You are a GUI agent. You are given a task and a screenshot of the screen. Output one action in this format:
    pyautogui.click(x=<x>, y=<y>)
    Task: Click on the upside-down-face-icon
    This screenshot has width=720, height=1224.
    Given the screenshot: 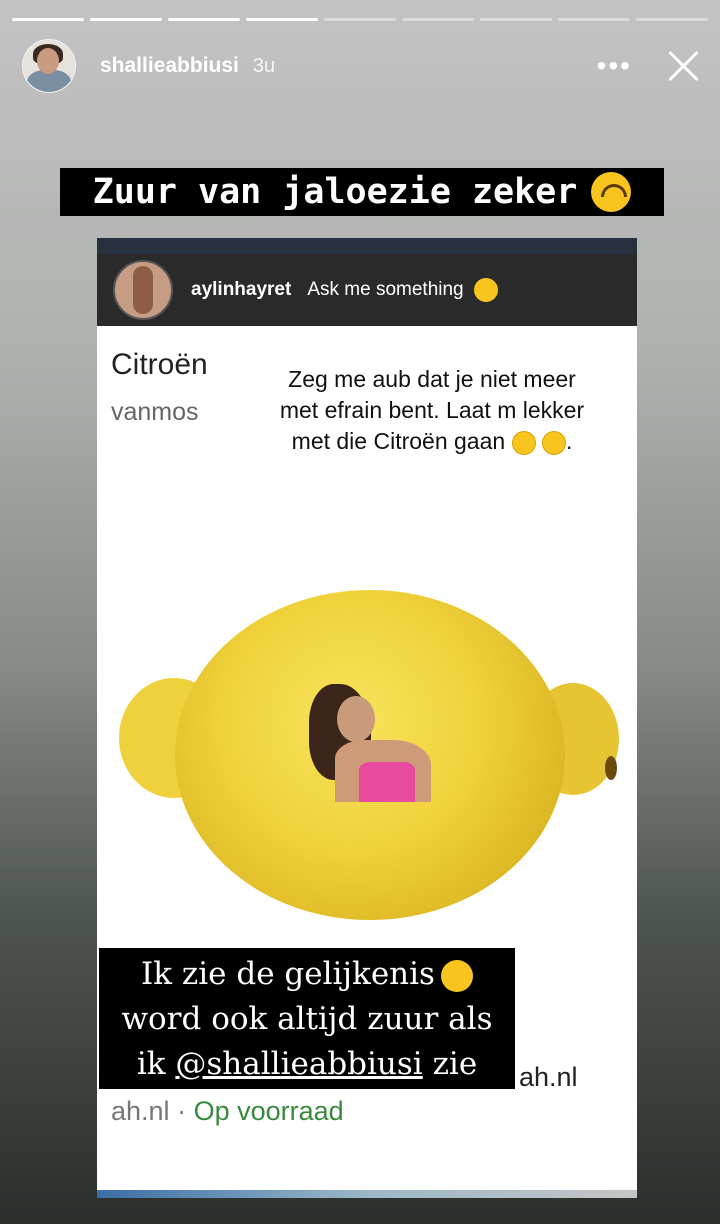 What is the action you would take?
    pyautogui.click(x=611, y=192)
    